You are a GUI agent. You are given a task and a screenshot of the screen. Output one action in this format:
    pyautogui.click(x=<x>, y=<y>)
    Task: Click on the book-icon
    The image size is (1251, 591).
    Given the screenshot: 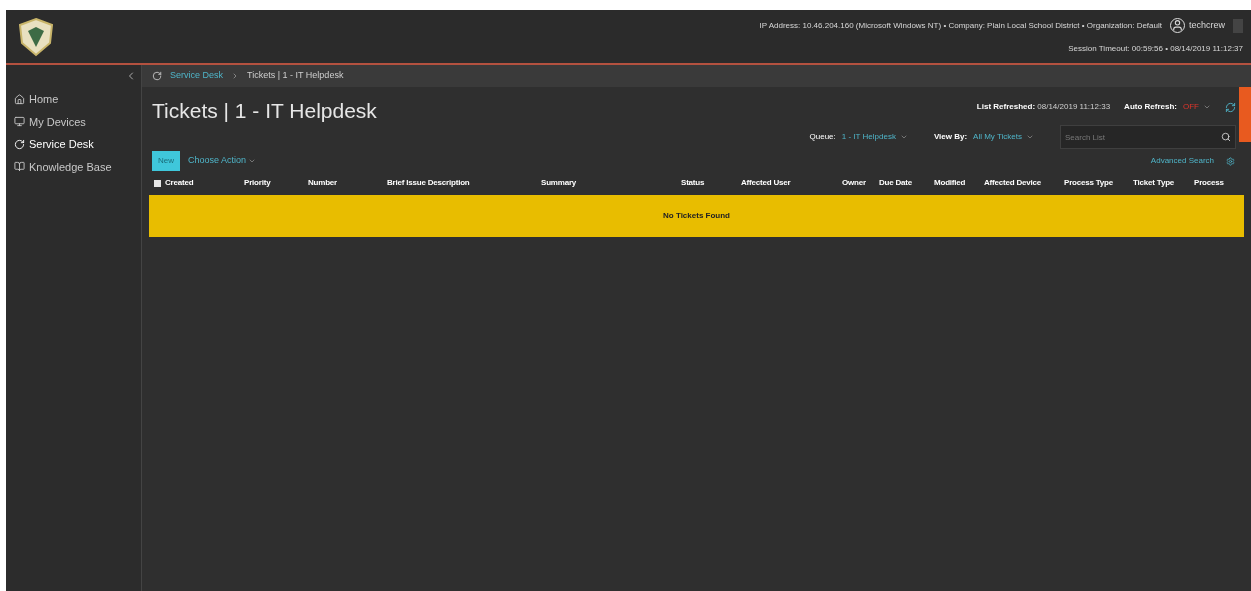 What is the action you would take?
    pyautogui.click(x=19, y=167)
    